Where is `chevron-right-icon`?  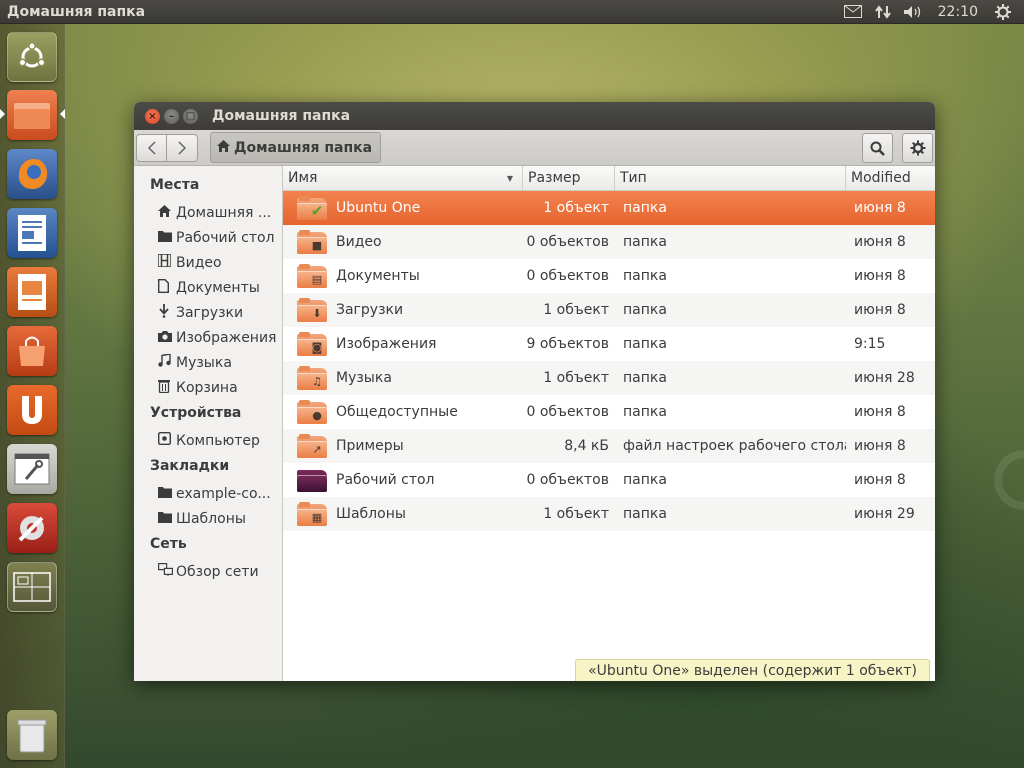
chevron-right-icon is located at coordinates (182, 147).